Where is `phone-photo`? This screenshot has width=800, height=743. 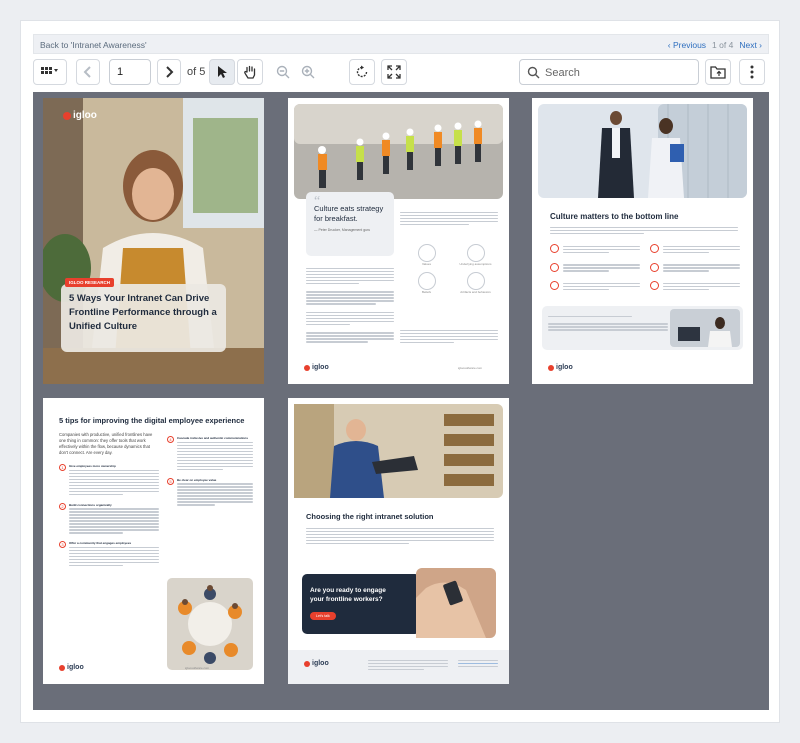 phone-photo is located at coordinates (456, 603).